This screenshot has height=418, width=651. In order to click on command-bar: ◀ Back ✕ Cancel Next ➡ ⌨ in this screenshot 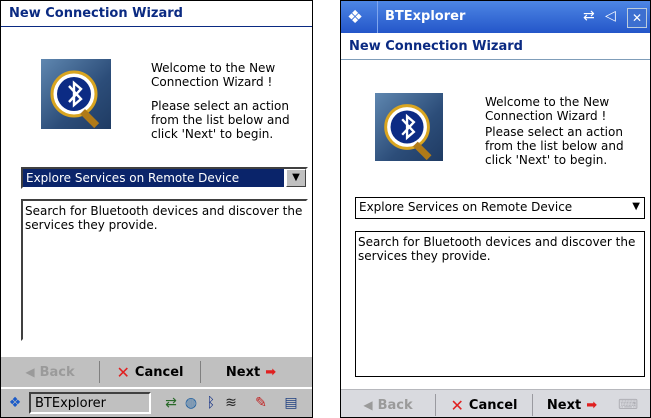, I will do `click(495, 403)`.